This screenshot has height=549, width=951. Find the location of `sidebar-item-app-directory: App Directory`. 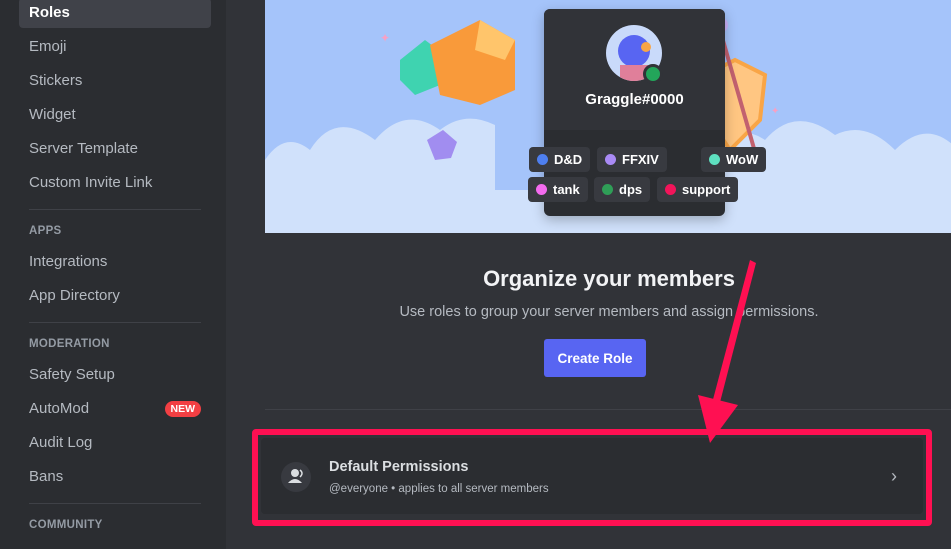

sidebar-item-app-directory: App Directory is located at coordinates (115, 296).